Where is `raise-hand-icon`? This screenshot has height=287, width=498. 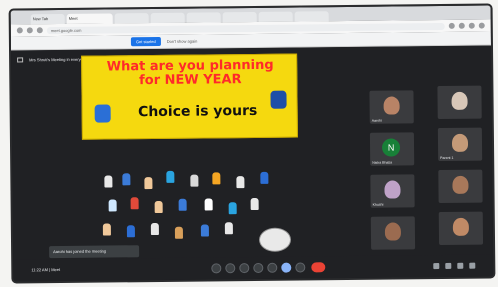
raise-hand-icon is located at coordinates (258, 267).